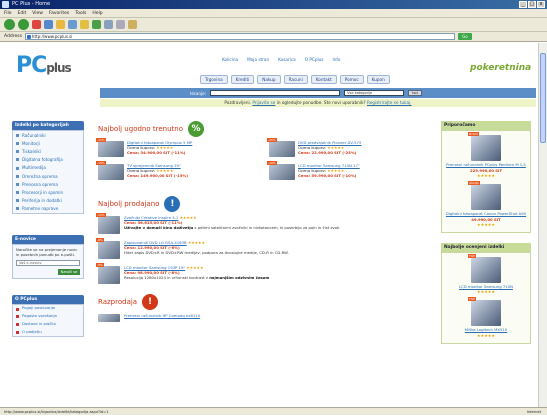 This screenshot has width=547, height=416. What do you see at coordinates (110, 170) in the screenshot?
I see `product-image: -15%` at bounding box center [110, 170].